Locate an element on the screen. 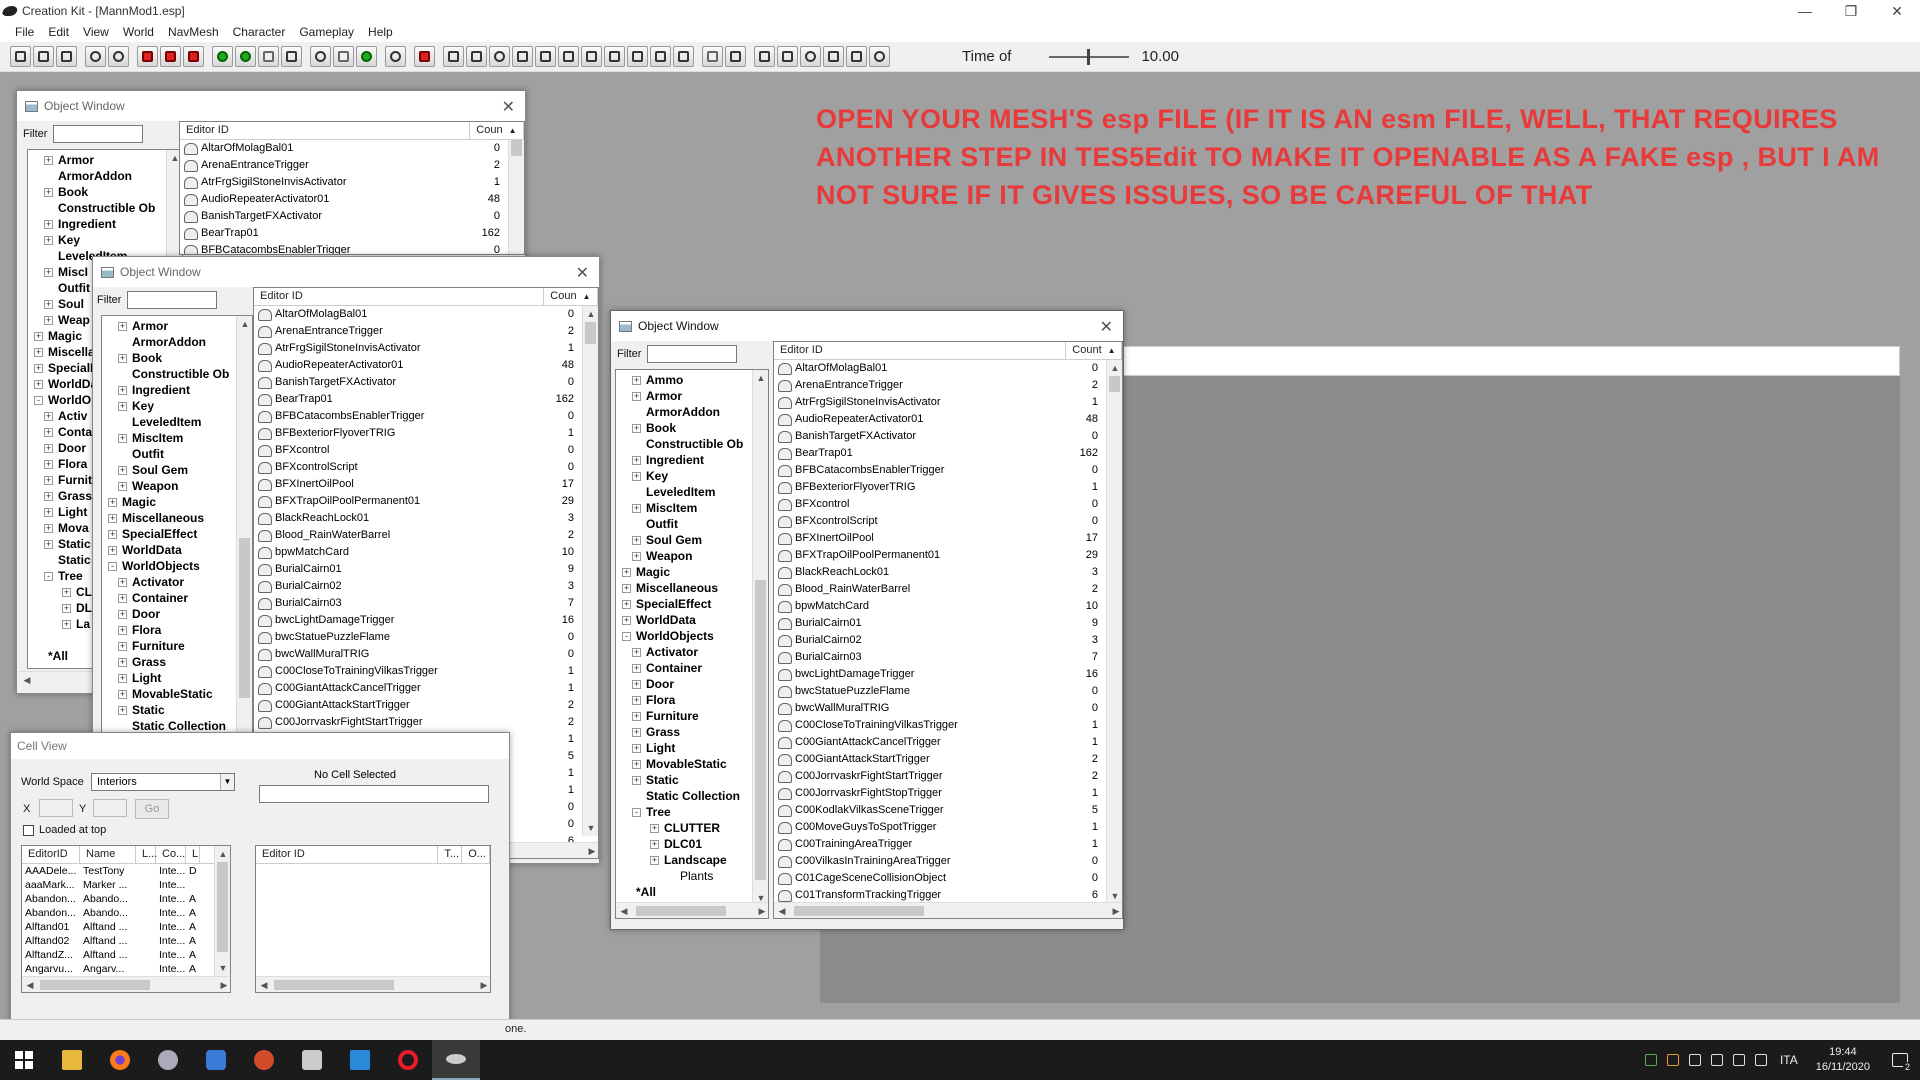 This screenshot has width=1920, height=1080. tree-item: + MovableStatic is located at coordinates (692, 764).